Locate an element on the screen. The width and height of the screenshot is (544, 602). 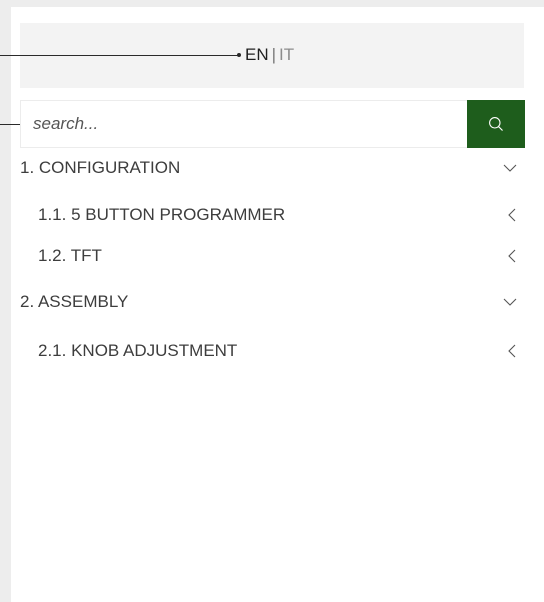
search-icon is located at coordinates (496, 124).